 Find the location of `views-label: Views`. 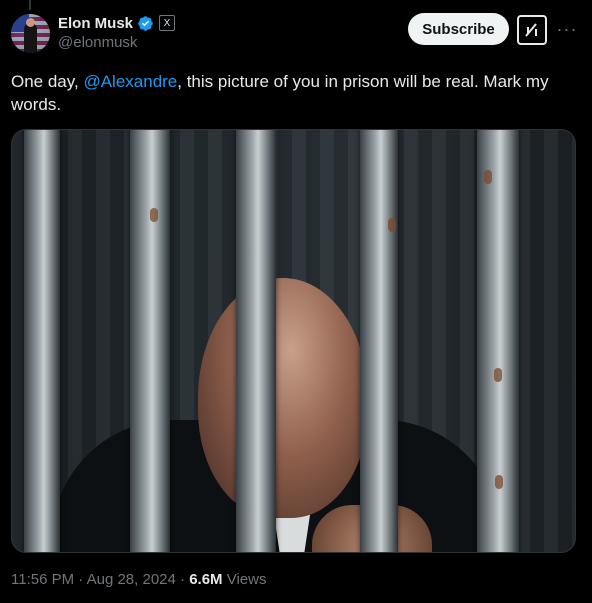

views-label: Views is located at coordinates (244, 579).